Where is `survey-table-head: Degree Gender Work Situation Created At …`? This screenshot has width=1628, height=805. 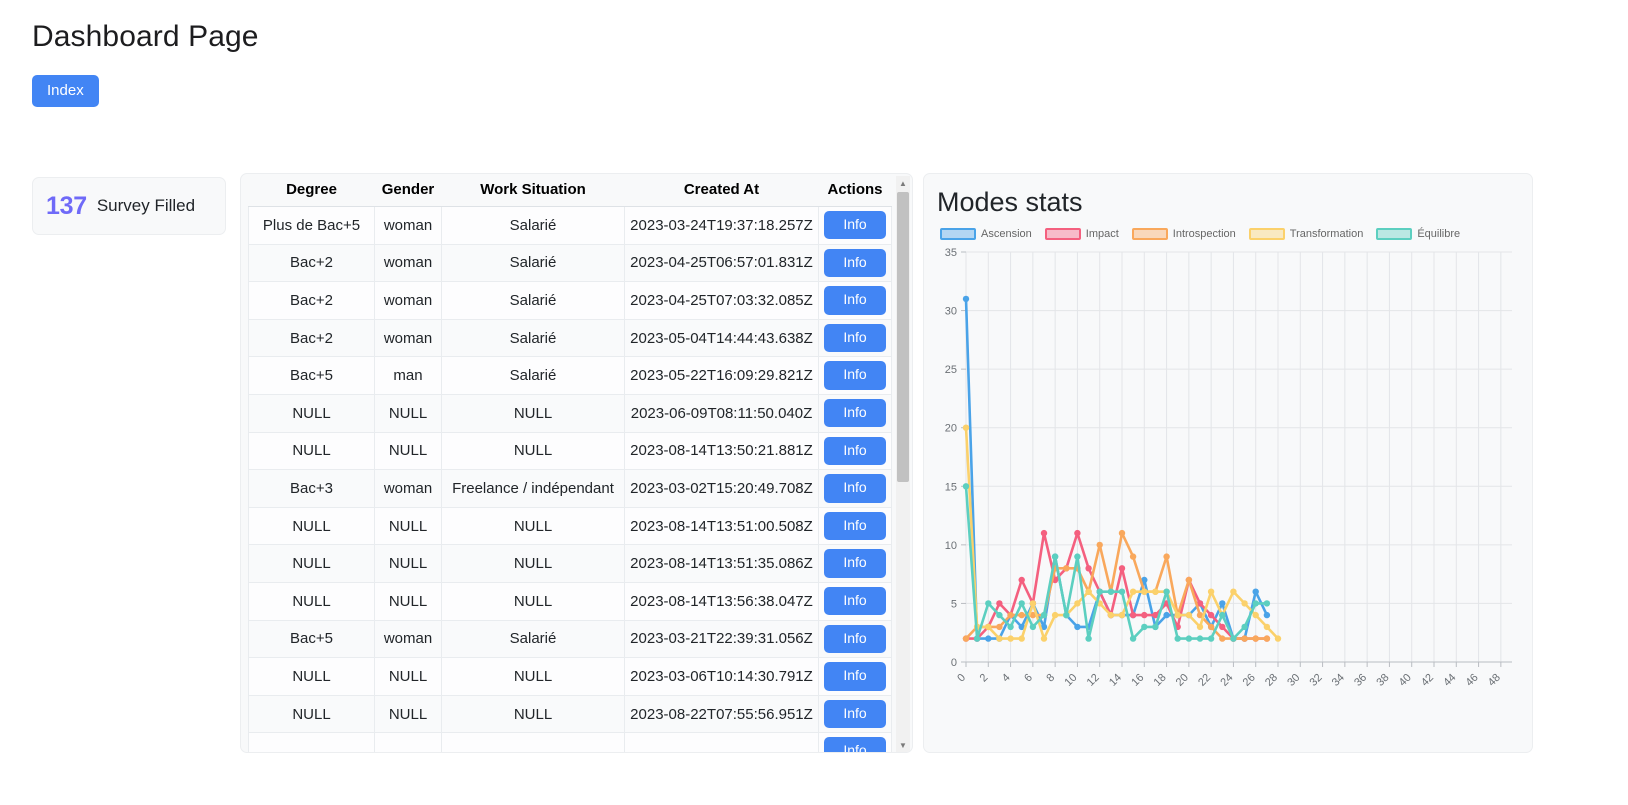 survey-table-head: Degree Gender Work Situation Created At … is located at coordinates (570, 190).